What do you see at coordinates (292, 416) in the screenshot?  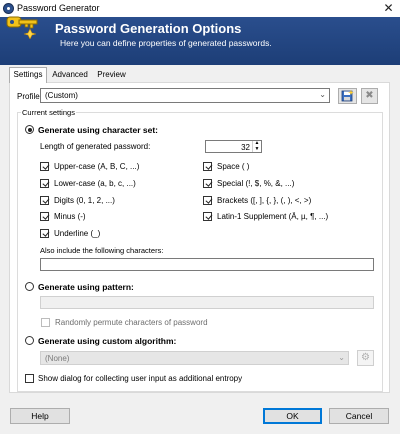 I see `ok-button: OK` at bounding box center [292, 416].